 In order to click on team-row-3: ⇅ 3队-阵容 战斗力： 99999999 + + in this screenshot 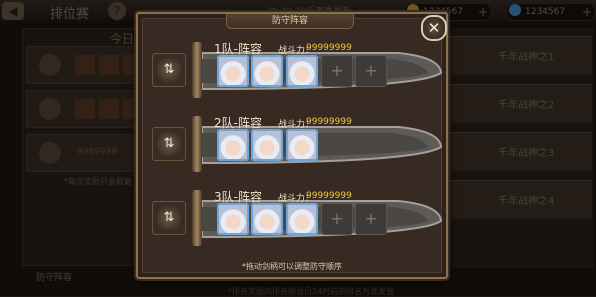, I will do `click(295, 219)`.